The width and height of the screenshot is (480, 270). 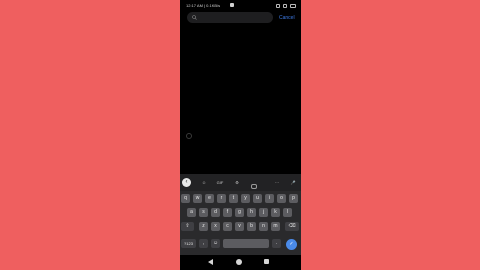 What do you see at coordinates (245, 198) in the screenshot?
I see `key-y: y` at bounding box center [245, 198].